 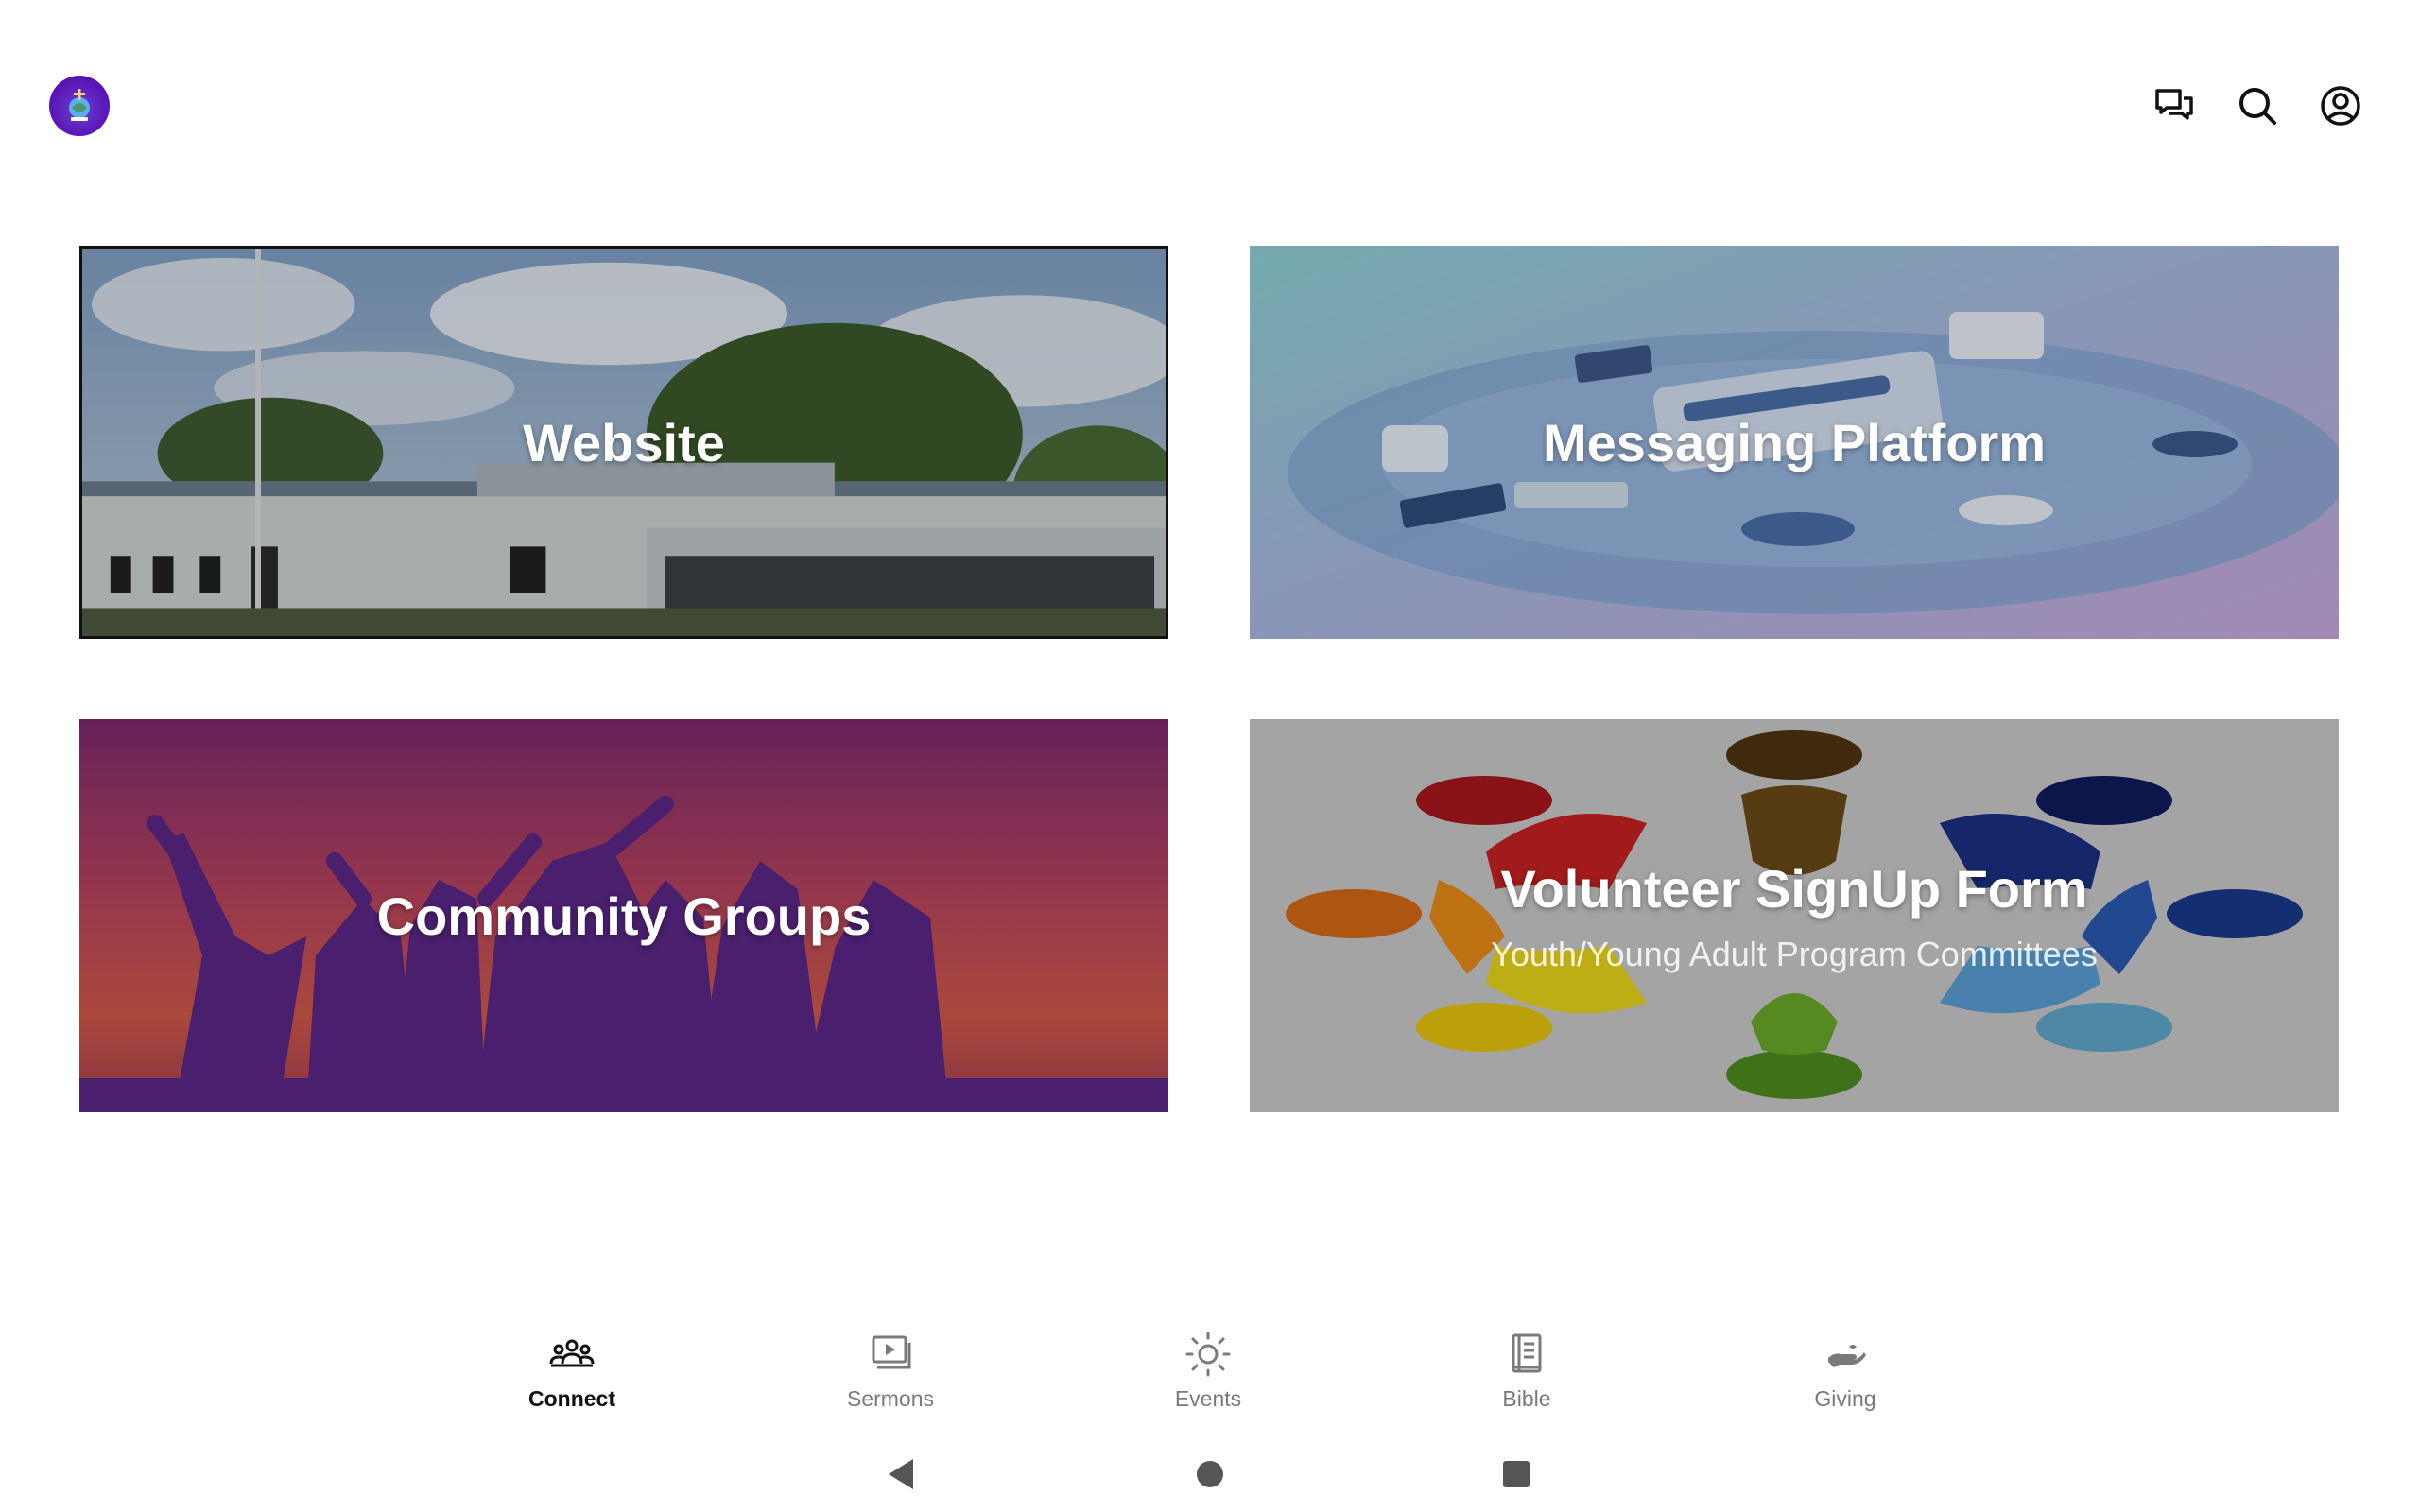 What do you see at coordinates (1516, 1474) in the screenshot?
I see `recent-apps-icon` at bounding box center [1516, 1474].